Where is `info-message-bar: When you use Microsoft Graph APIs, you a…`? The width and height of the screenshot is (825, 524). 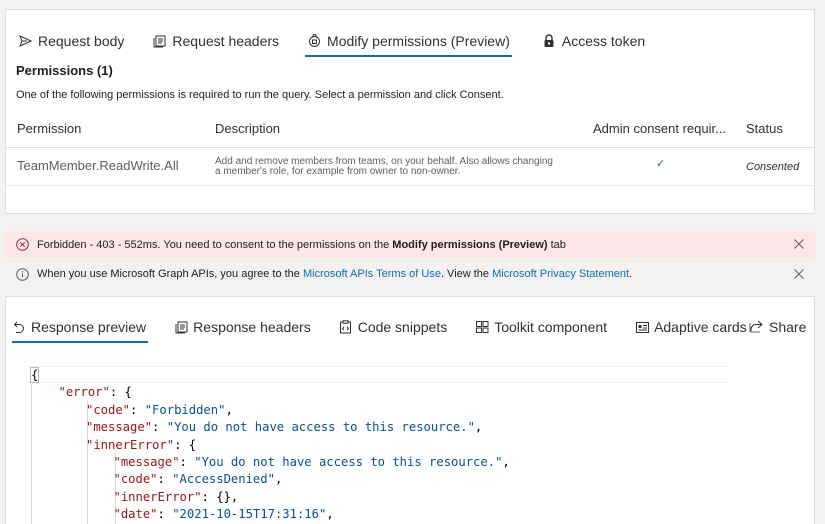
info-message-bar: When you use Microsoft Graph APIs, you a… is located at coordinates (410, 273).